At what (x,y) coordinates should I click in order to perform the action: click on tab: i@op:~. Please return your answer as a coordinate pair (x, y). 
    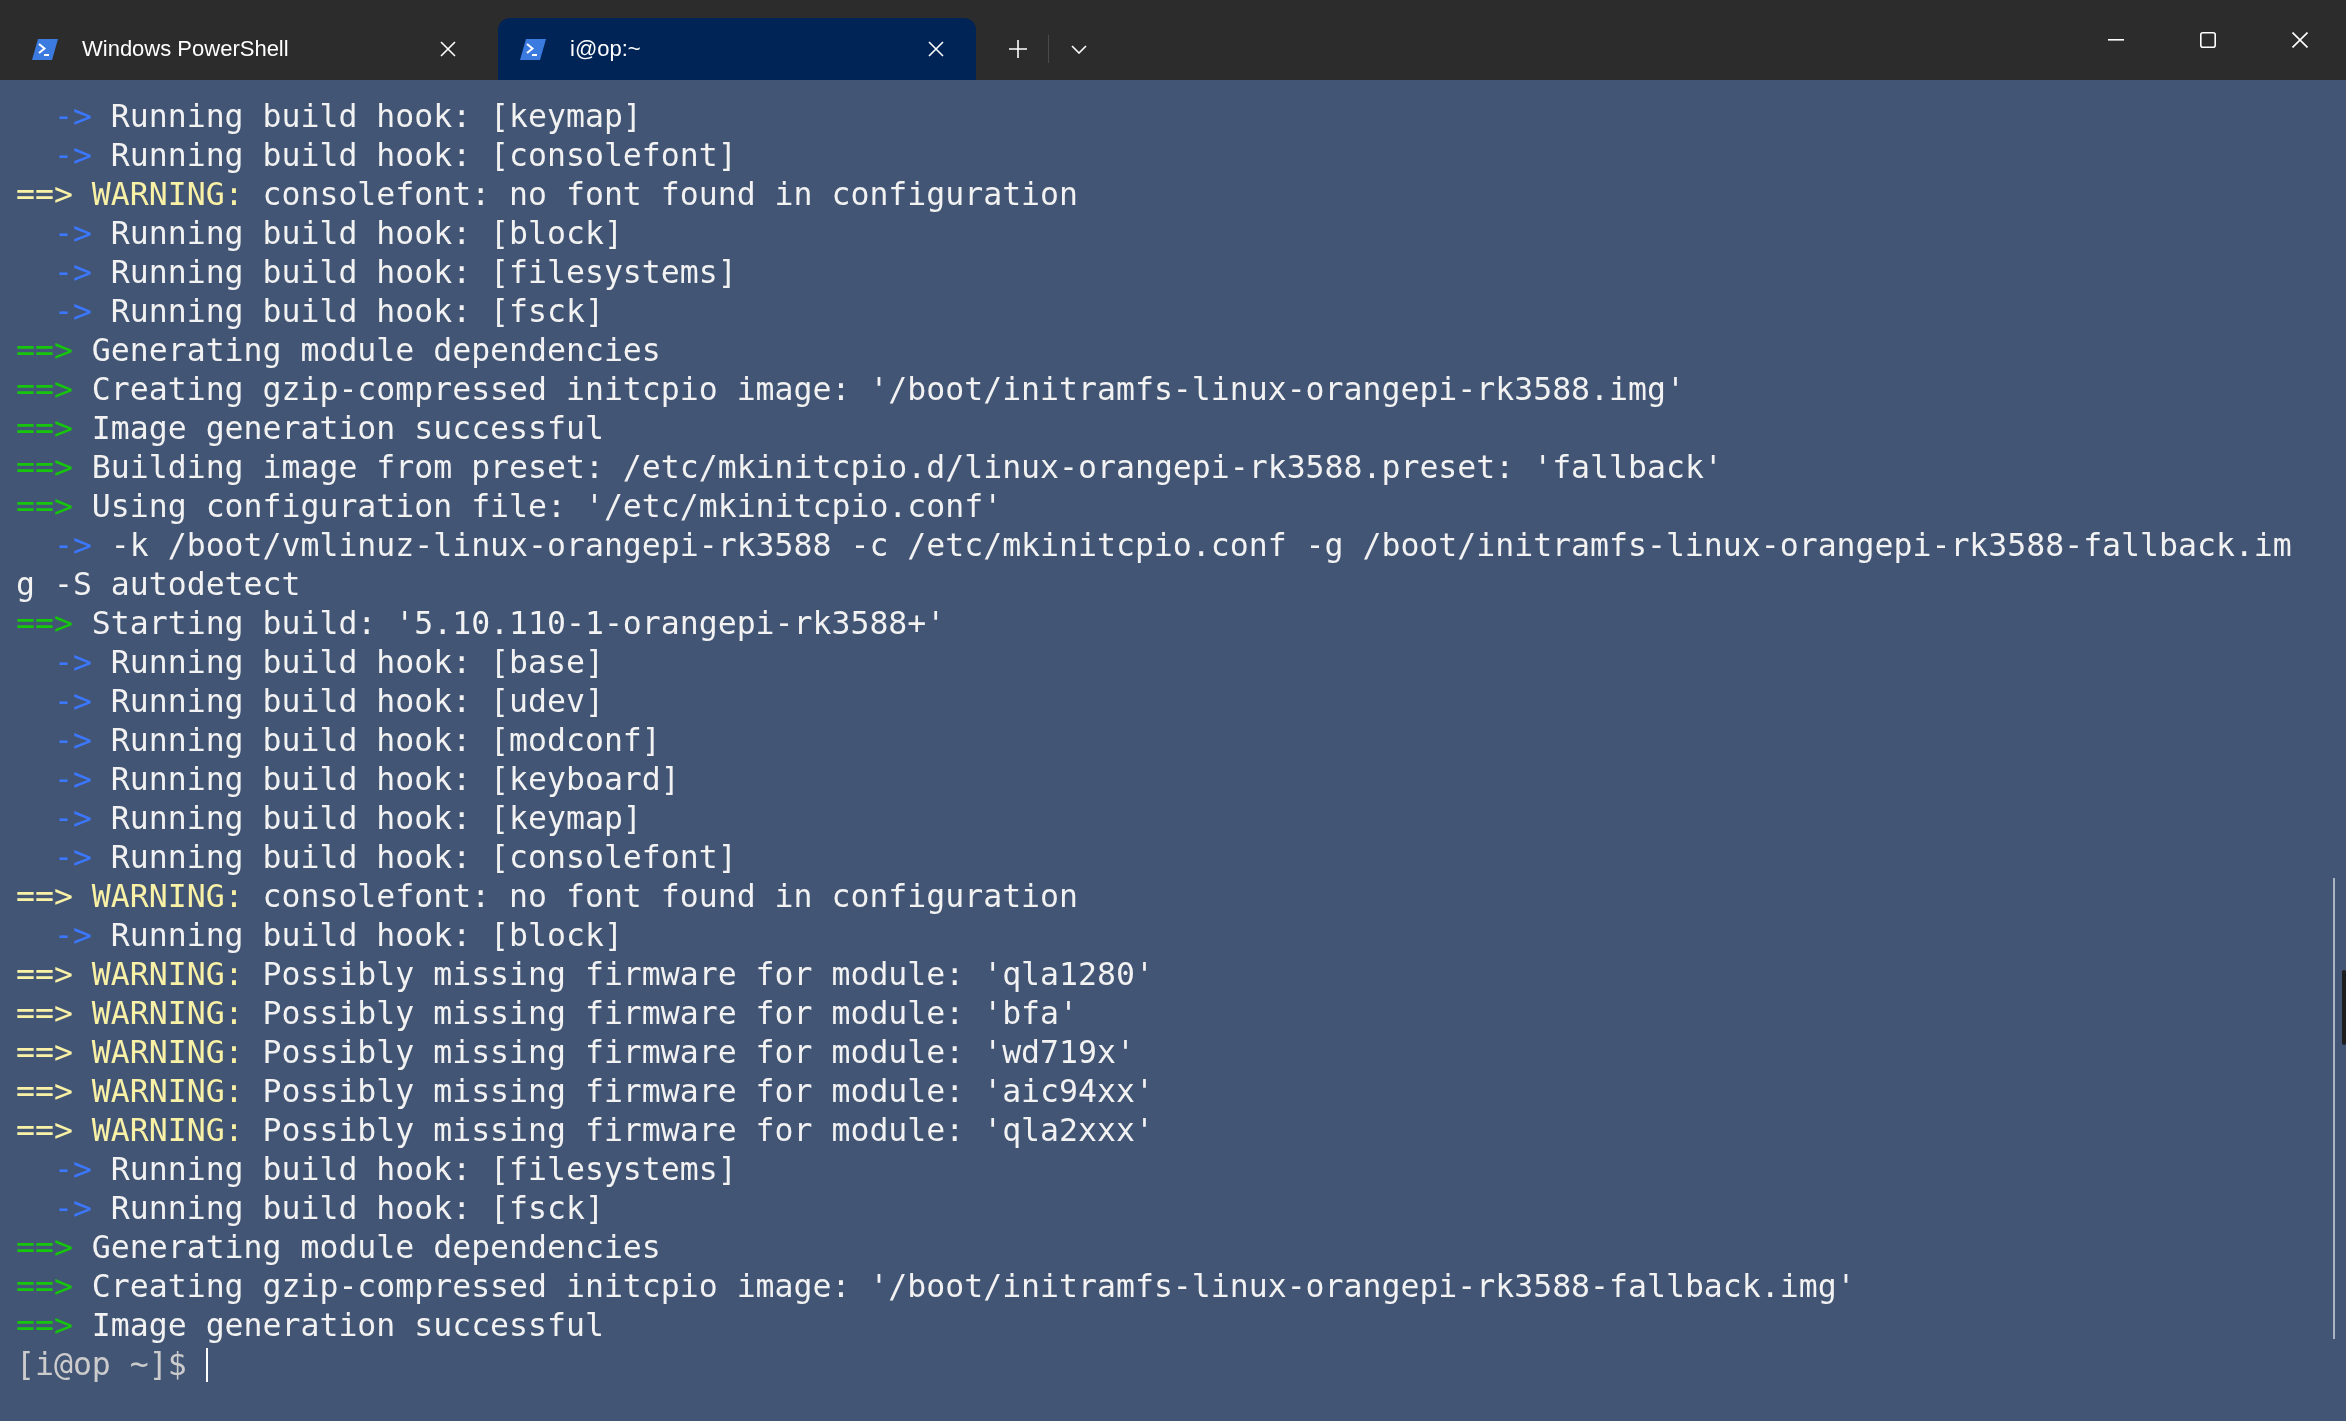
    Looking at the image, I should click on (737, 49).